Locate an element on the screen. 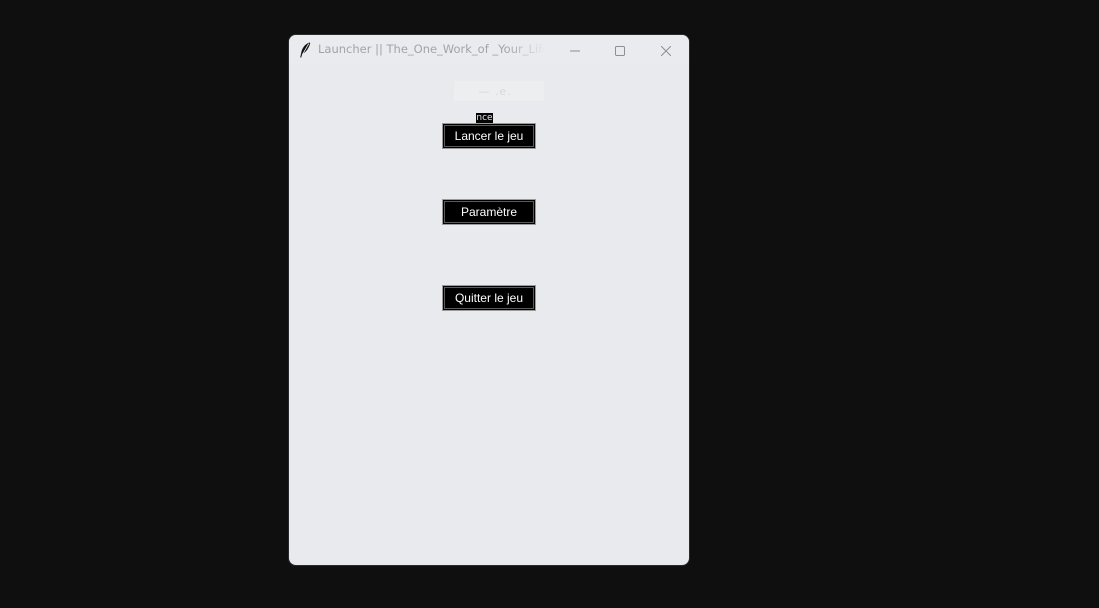  quit-button: Quitter le jeu is located at coordinates (489, 298).